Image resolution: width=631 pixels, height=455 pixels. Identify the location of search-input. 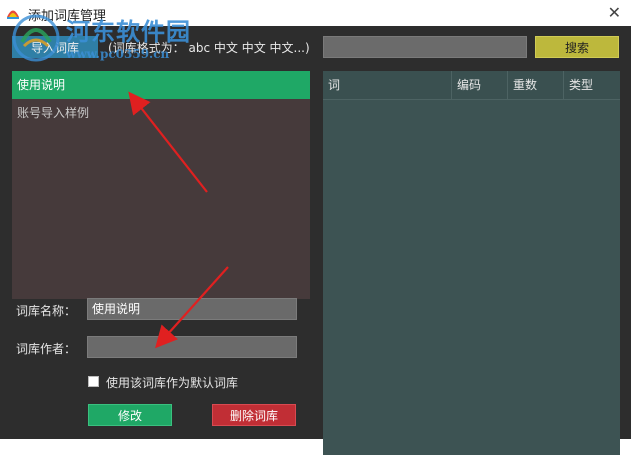
(425, 47).